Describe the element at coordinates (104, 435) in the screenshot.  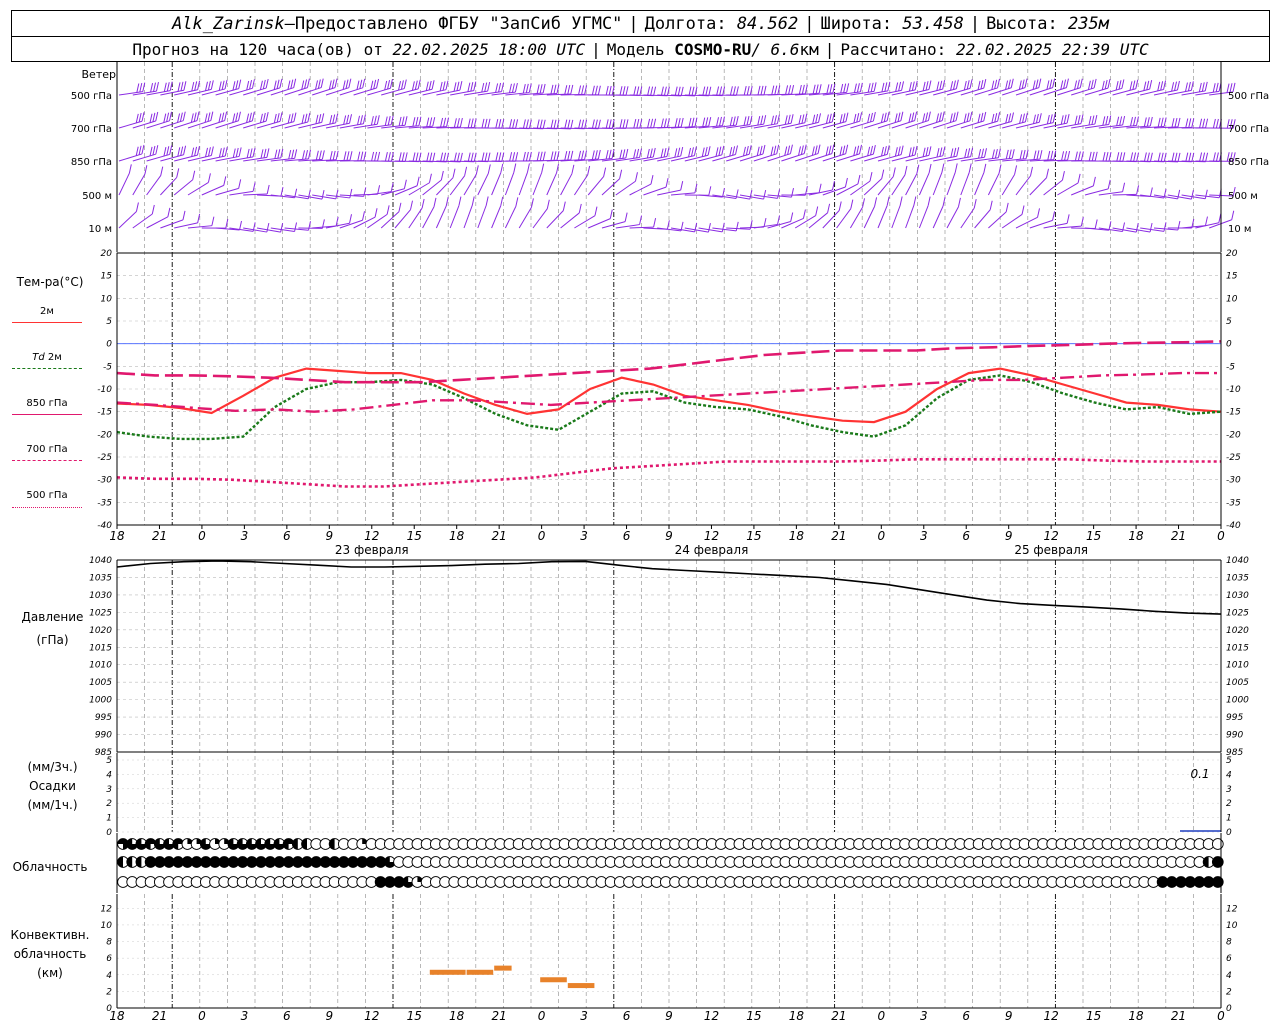
I see `temp-ytick-left-8: -20` at that location.